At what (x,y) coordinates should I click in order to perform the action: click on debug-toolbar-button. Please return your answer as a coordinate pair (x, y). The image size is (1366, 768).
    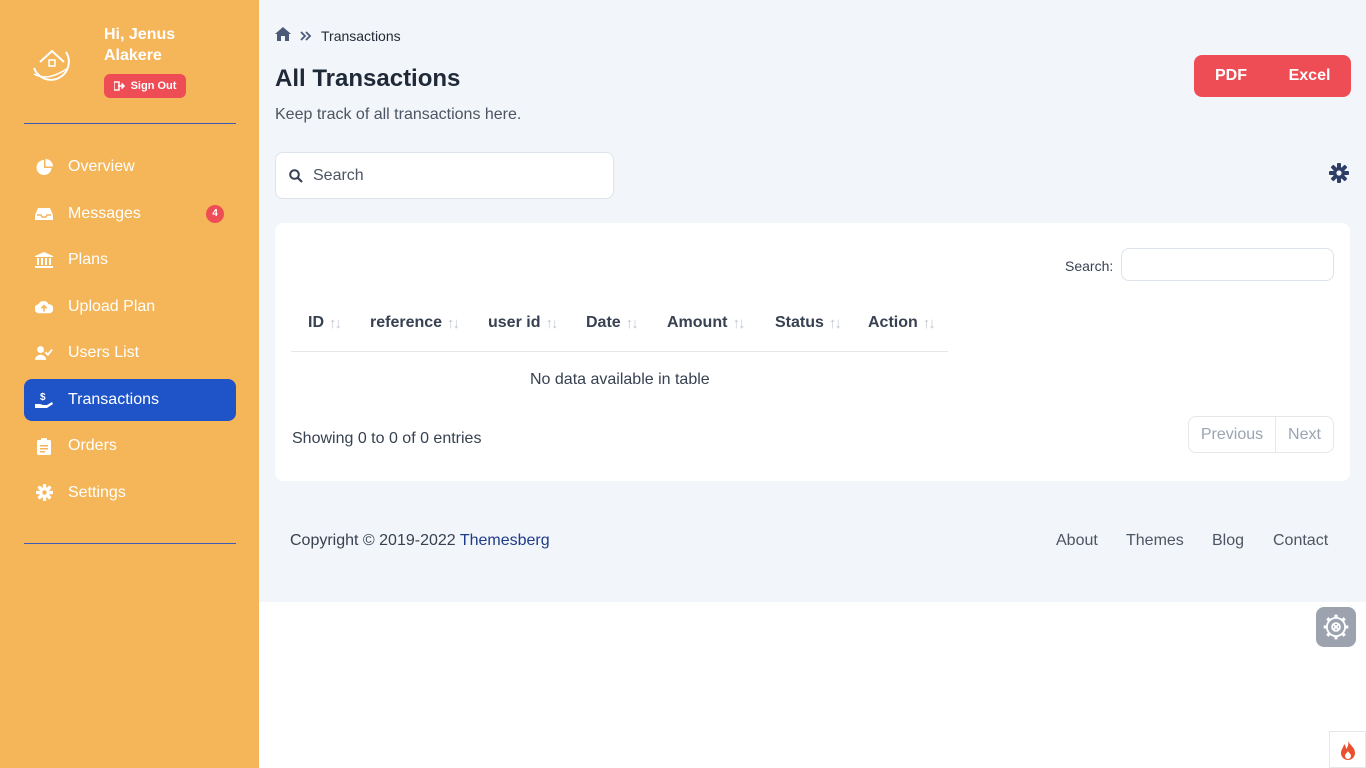
    Looking at the image, I should click on (1347, 749).